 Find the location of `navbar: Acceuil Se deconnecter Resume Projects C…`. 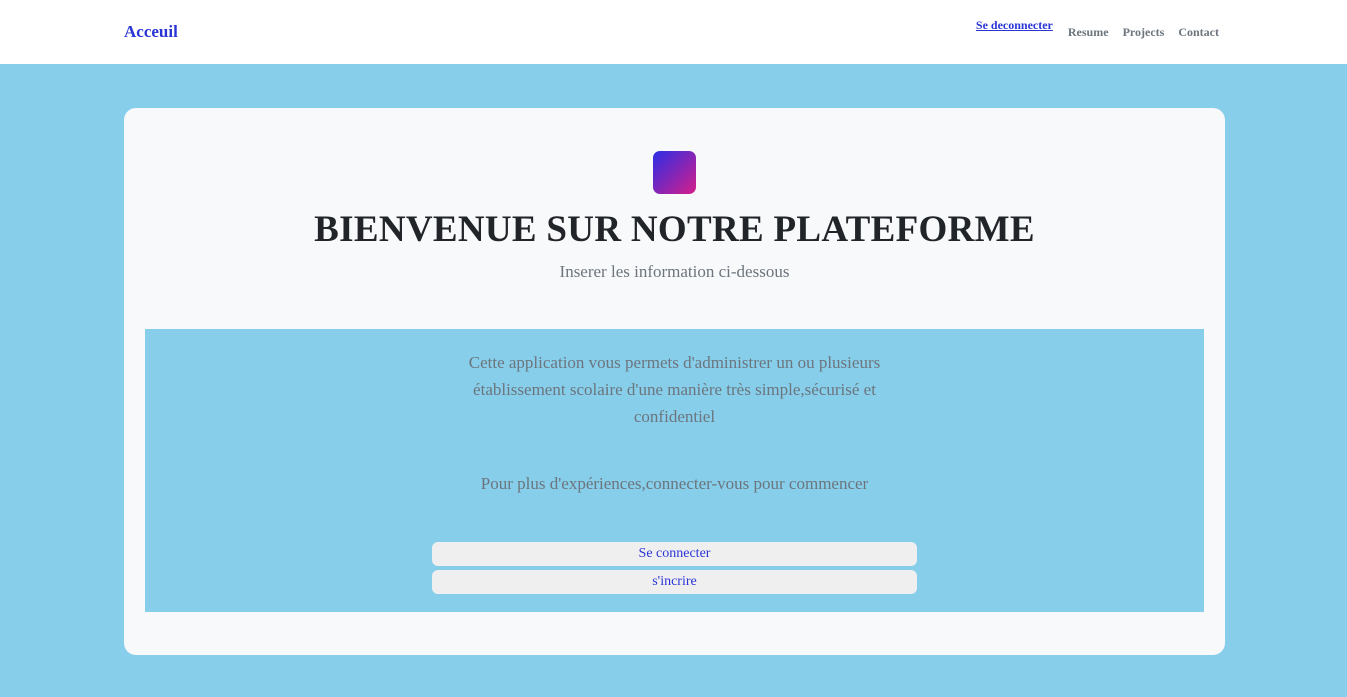

navbar: Acceuil Se deconnecter Resume Projects C… is located at coordinates (673, 32).